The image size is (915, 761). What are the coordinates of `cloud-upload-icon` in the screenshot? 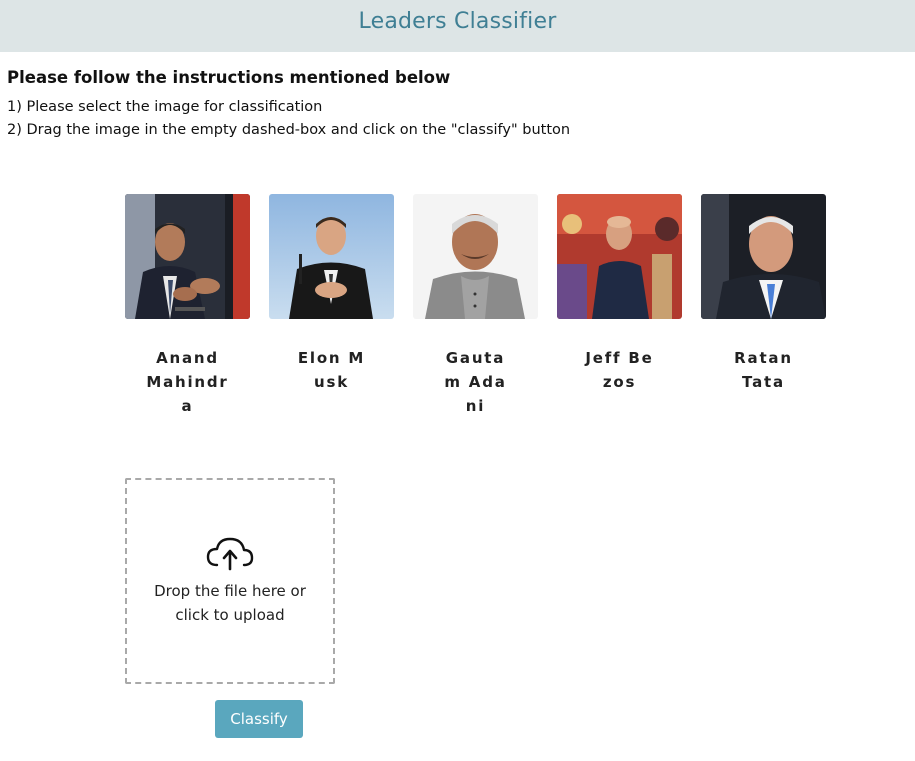 It's located at (230, 554).